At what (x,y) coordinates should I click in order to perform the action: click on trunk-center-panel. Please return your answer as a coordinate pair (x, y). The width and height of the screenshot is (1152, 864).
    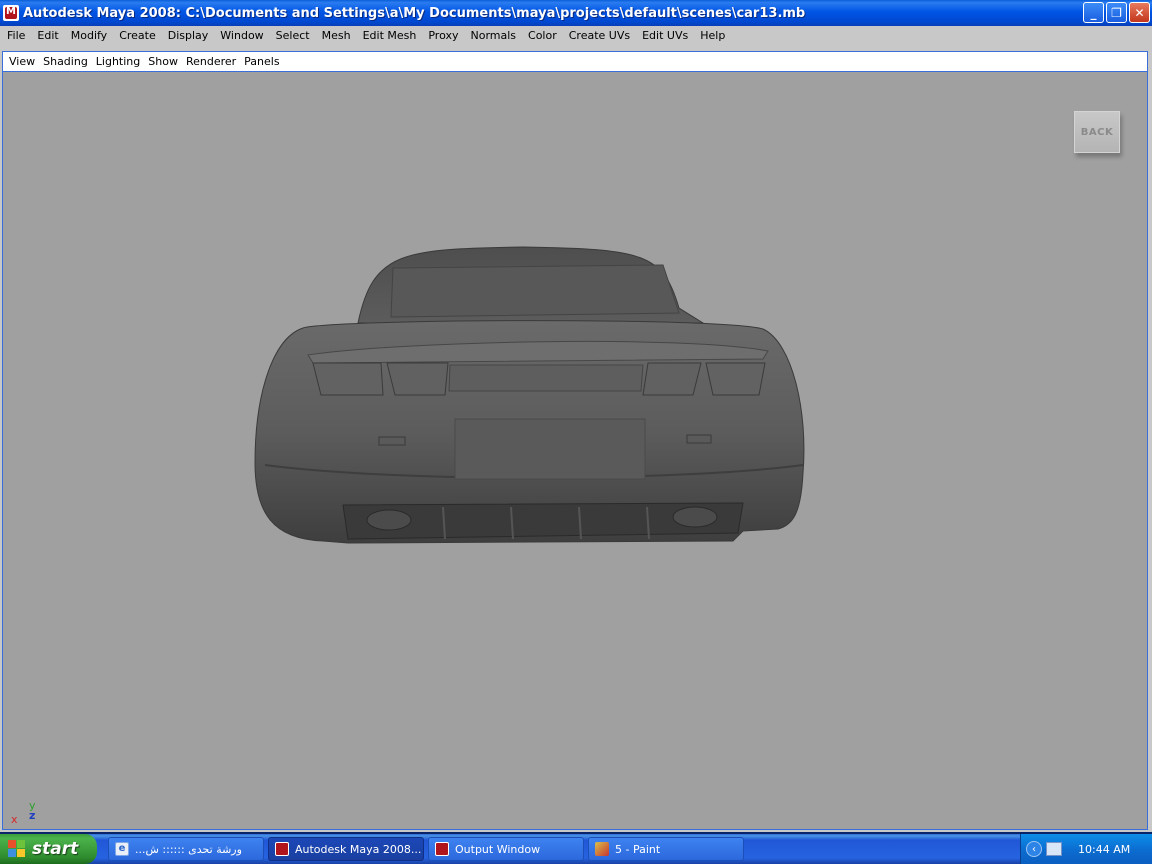
    Looking at the image, I should click on (546, 378).